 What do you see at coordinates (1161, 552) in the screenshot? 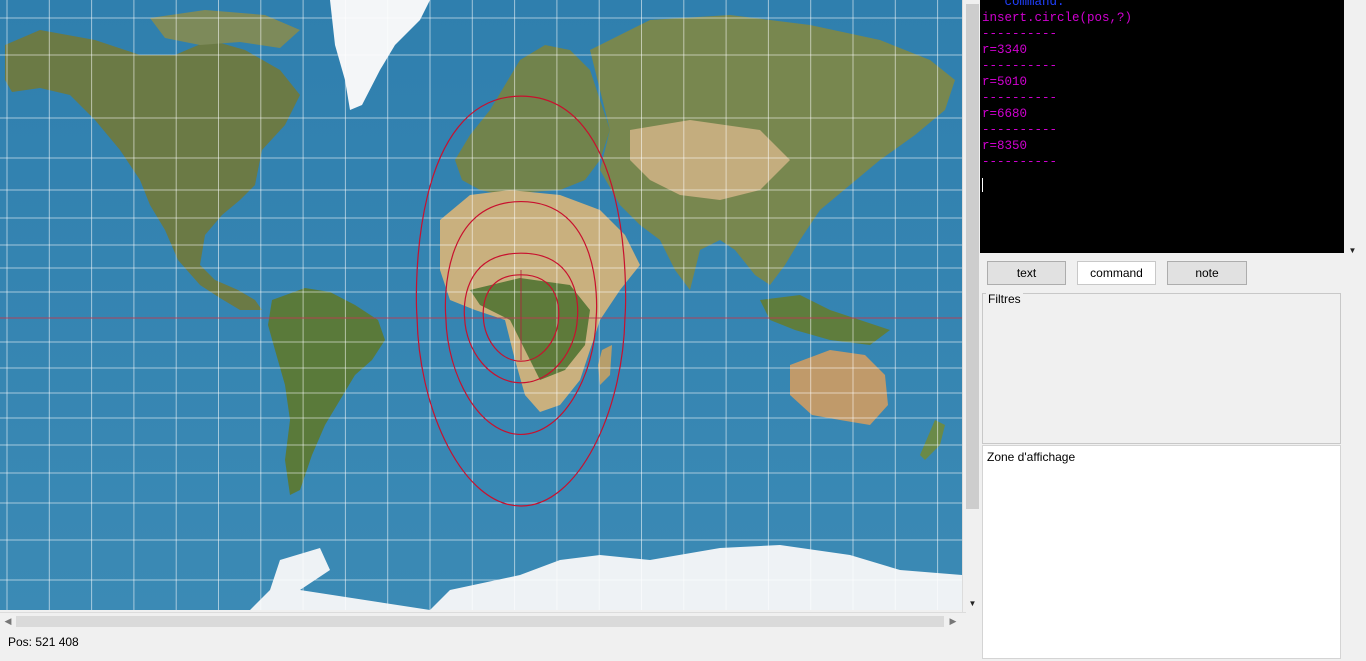
I see `display-zone: Zone d'affichage` at bounding box center [1161, 552].